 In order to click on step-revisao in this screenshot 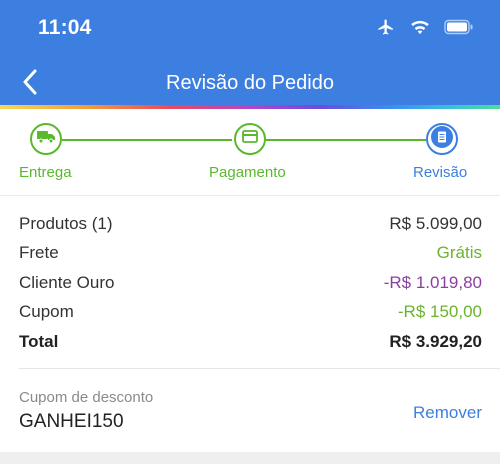, I will do `click(442, 139)`.